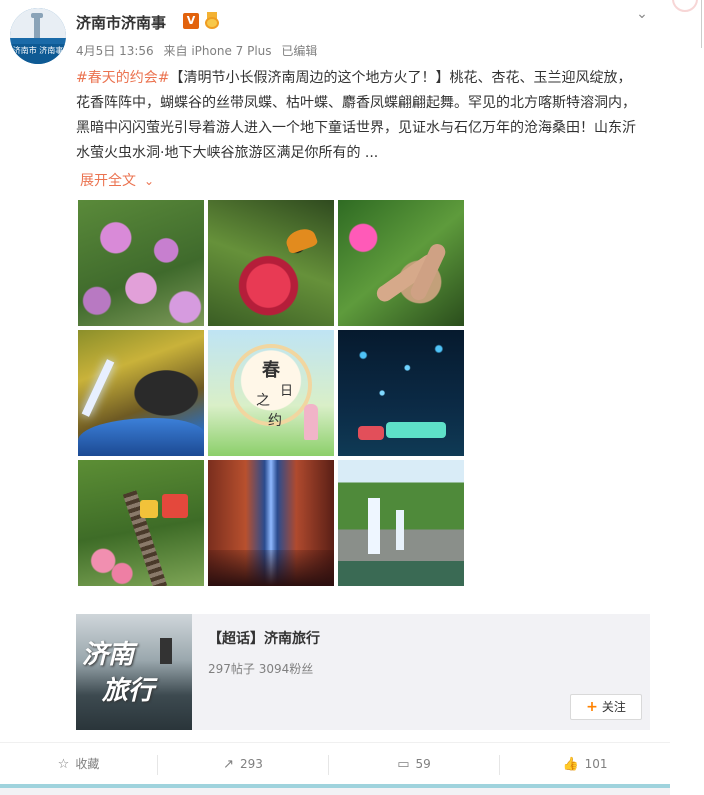  Describe the element at coordinates (701, 24) in the screenshot. I see `vertical-rule` at that location.